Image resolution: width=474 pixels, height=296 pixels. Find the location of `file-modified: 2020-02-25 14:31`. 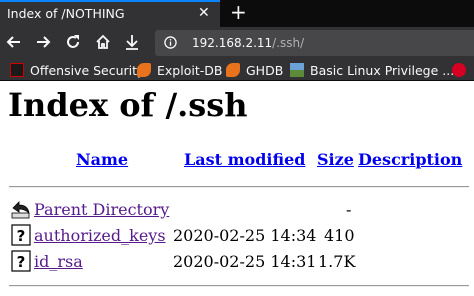

file-modified: 2020-02-25 14:31 is located at coordinates (245, 261).